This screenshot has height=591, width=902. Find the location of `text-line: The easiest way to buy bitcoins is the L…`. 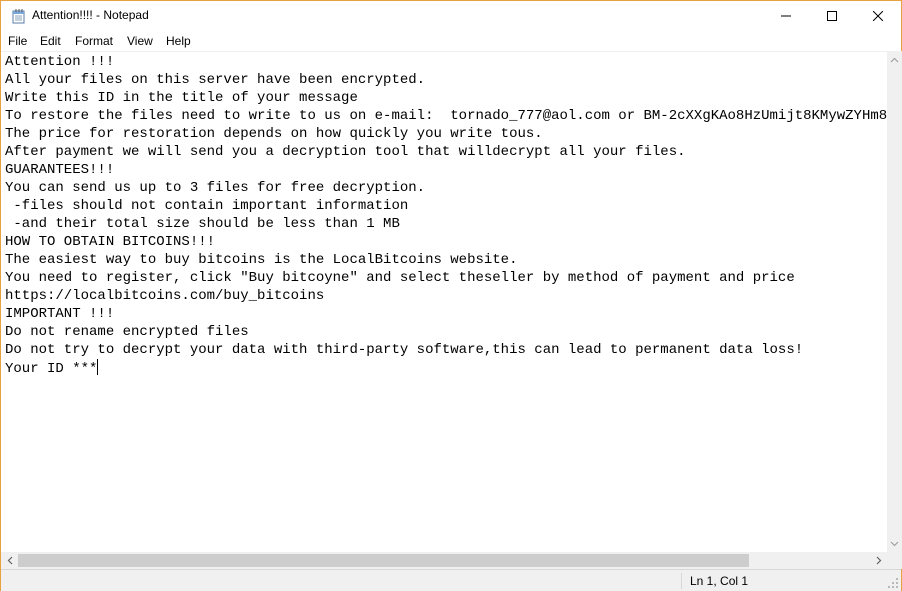

text-line: The easiest way to buy bitcoins is the L… is located at coordinates (261, 260).